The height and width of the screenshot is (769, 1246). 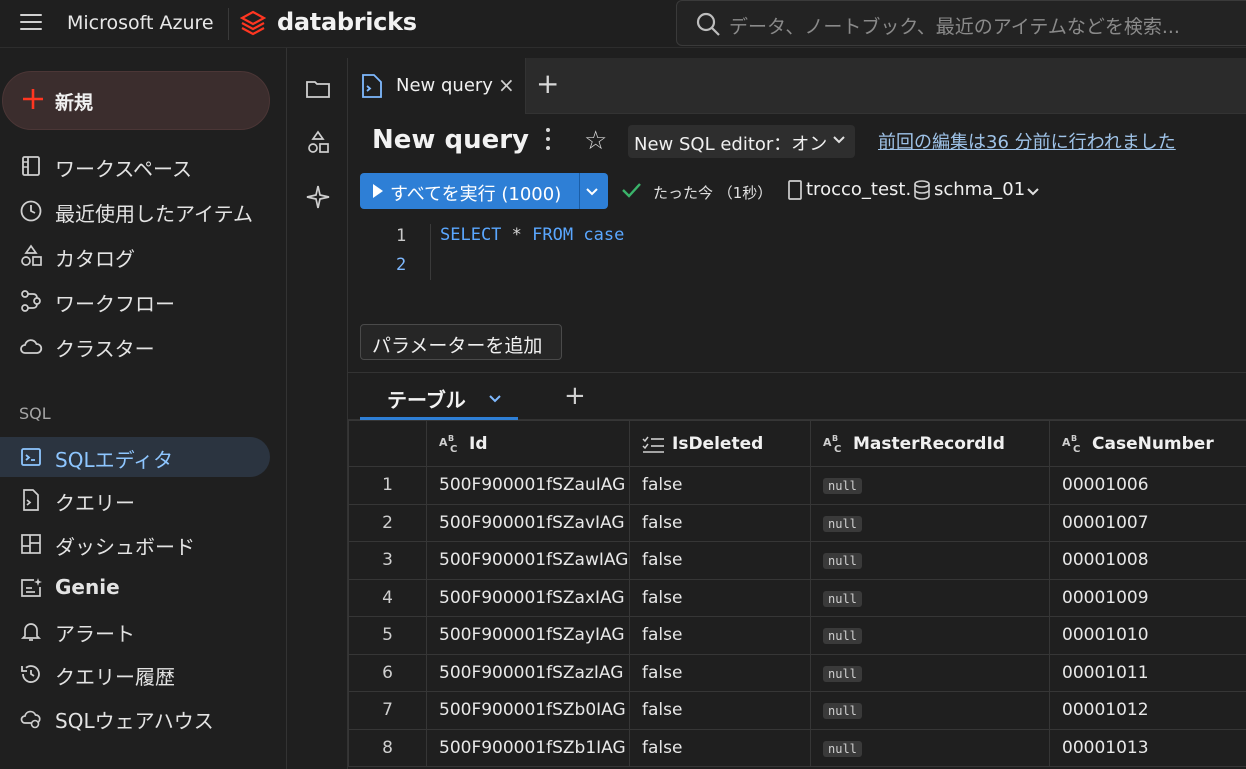 I want to click on sidebar-item-workflows: ワークフロー, so click(x=143, y=301).